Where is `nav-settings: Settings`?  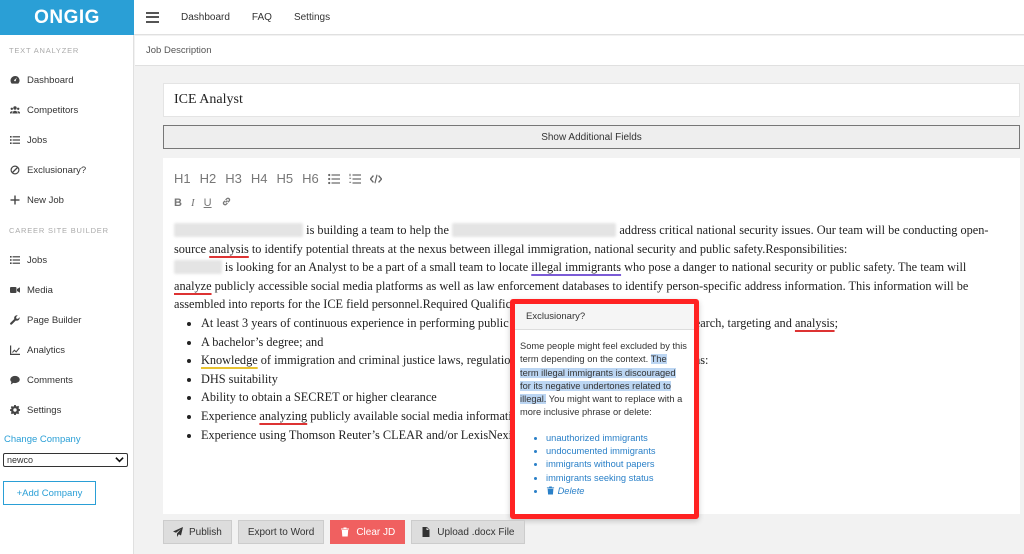
nav-settings: Settings is located at coordinates (312, 17).